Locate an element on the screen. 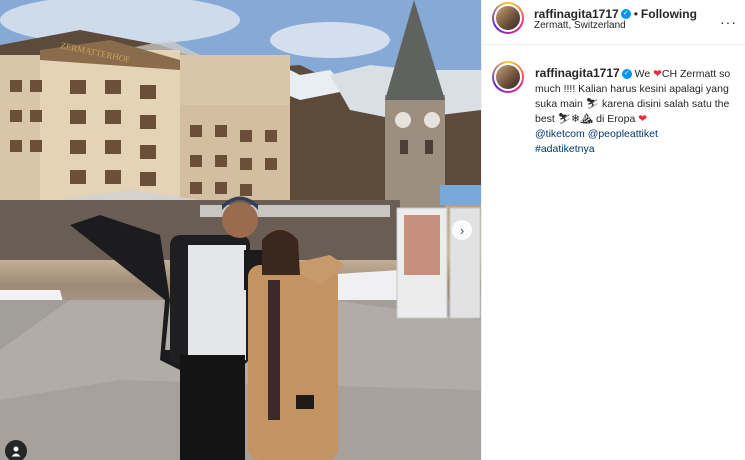  carousel-next-button: › is located at coordinates (462, 230).